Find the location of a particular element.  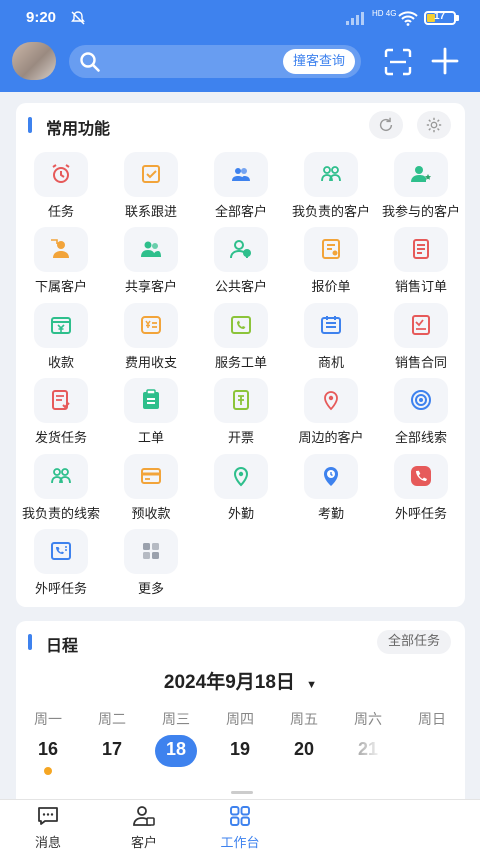

function-item: 收款 is located at coordinates (61, 340).